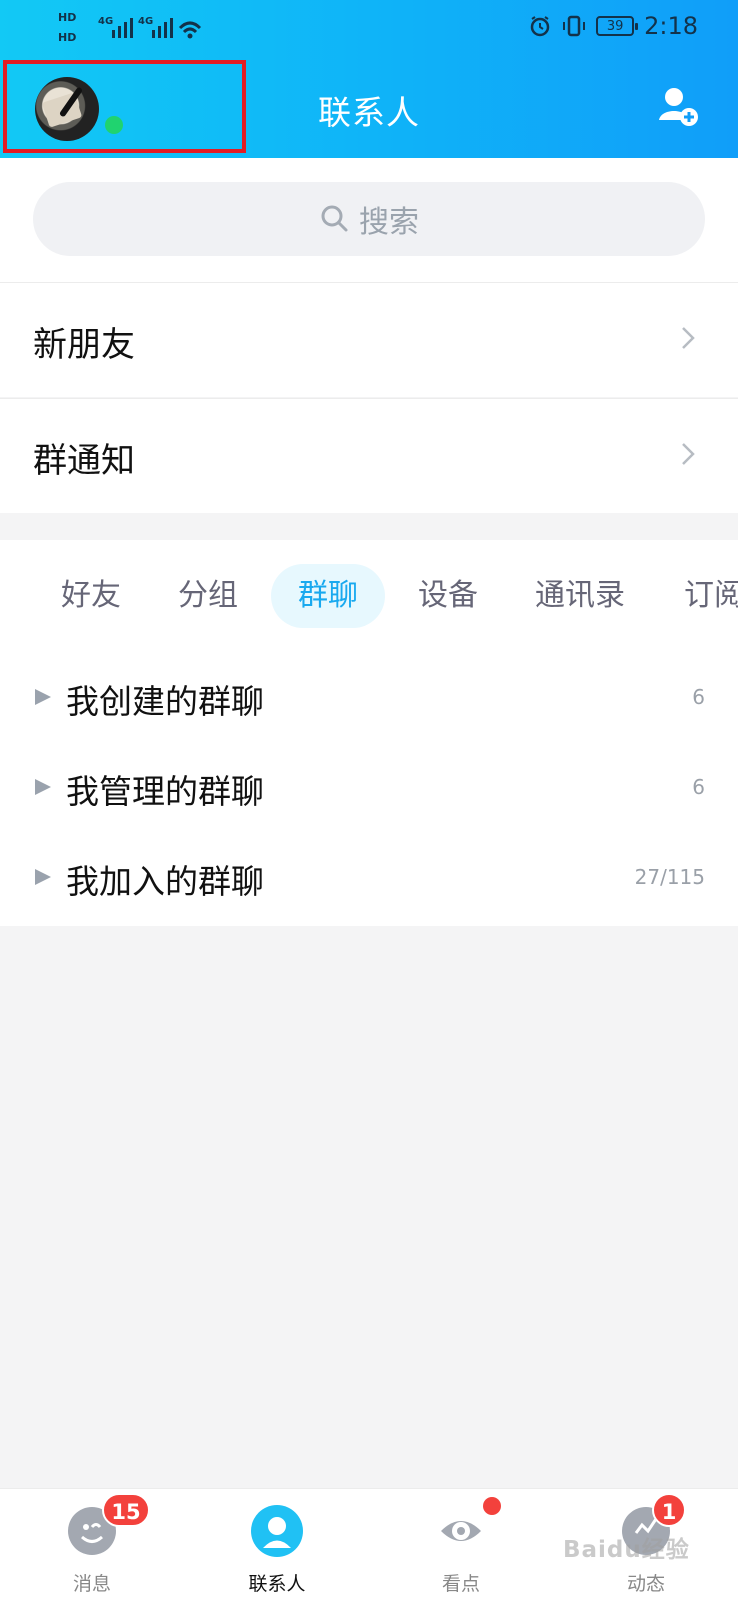 The image size is (738, 1600). I want to click on tab-group-chats: 群聊, so click(328, 596).